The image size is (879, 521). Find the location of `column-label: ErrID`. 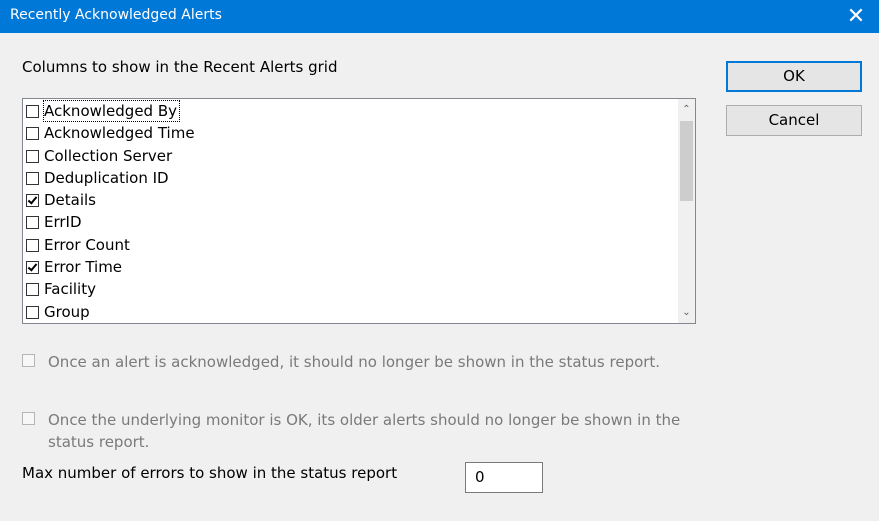

column-label: ErrID is located at coordinates (63, 222).